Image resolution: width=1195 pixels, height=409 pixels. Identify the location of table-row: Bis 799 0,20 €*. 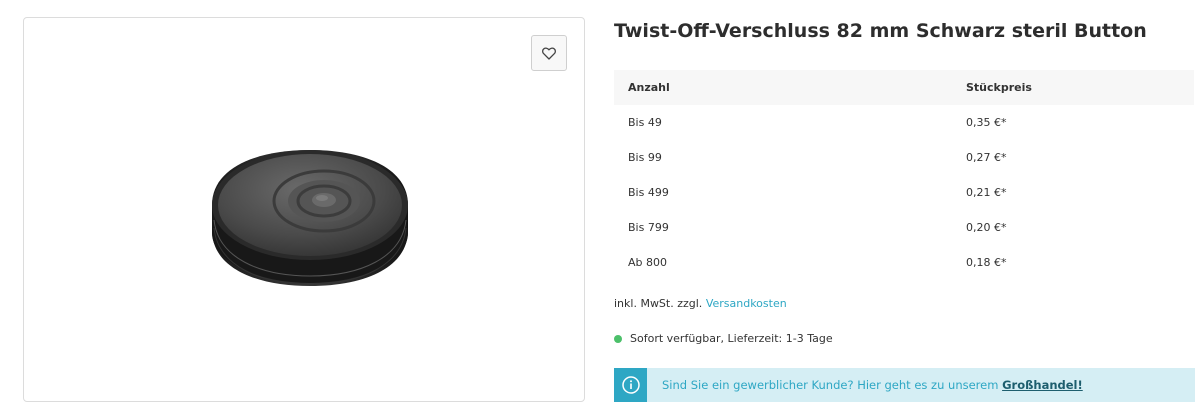
(904, 227).